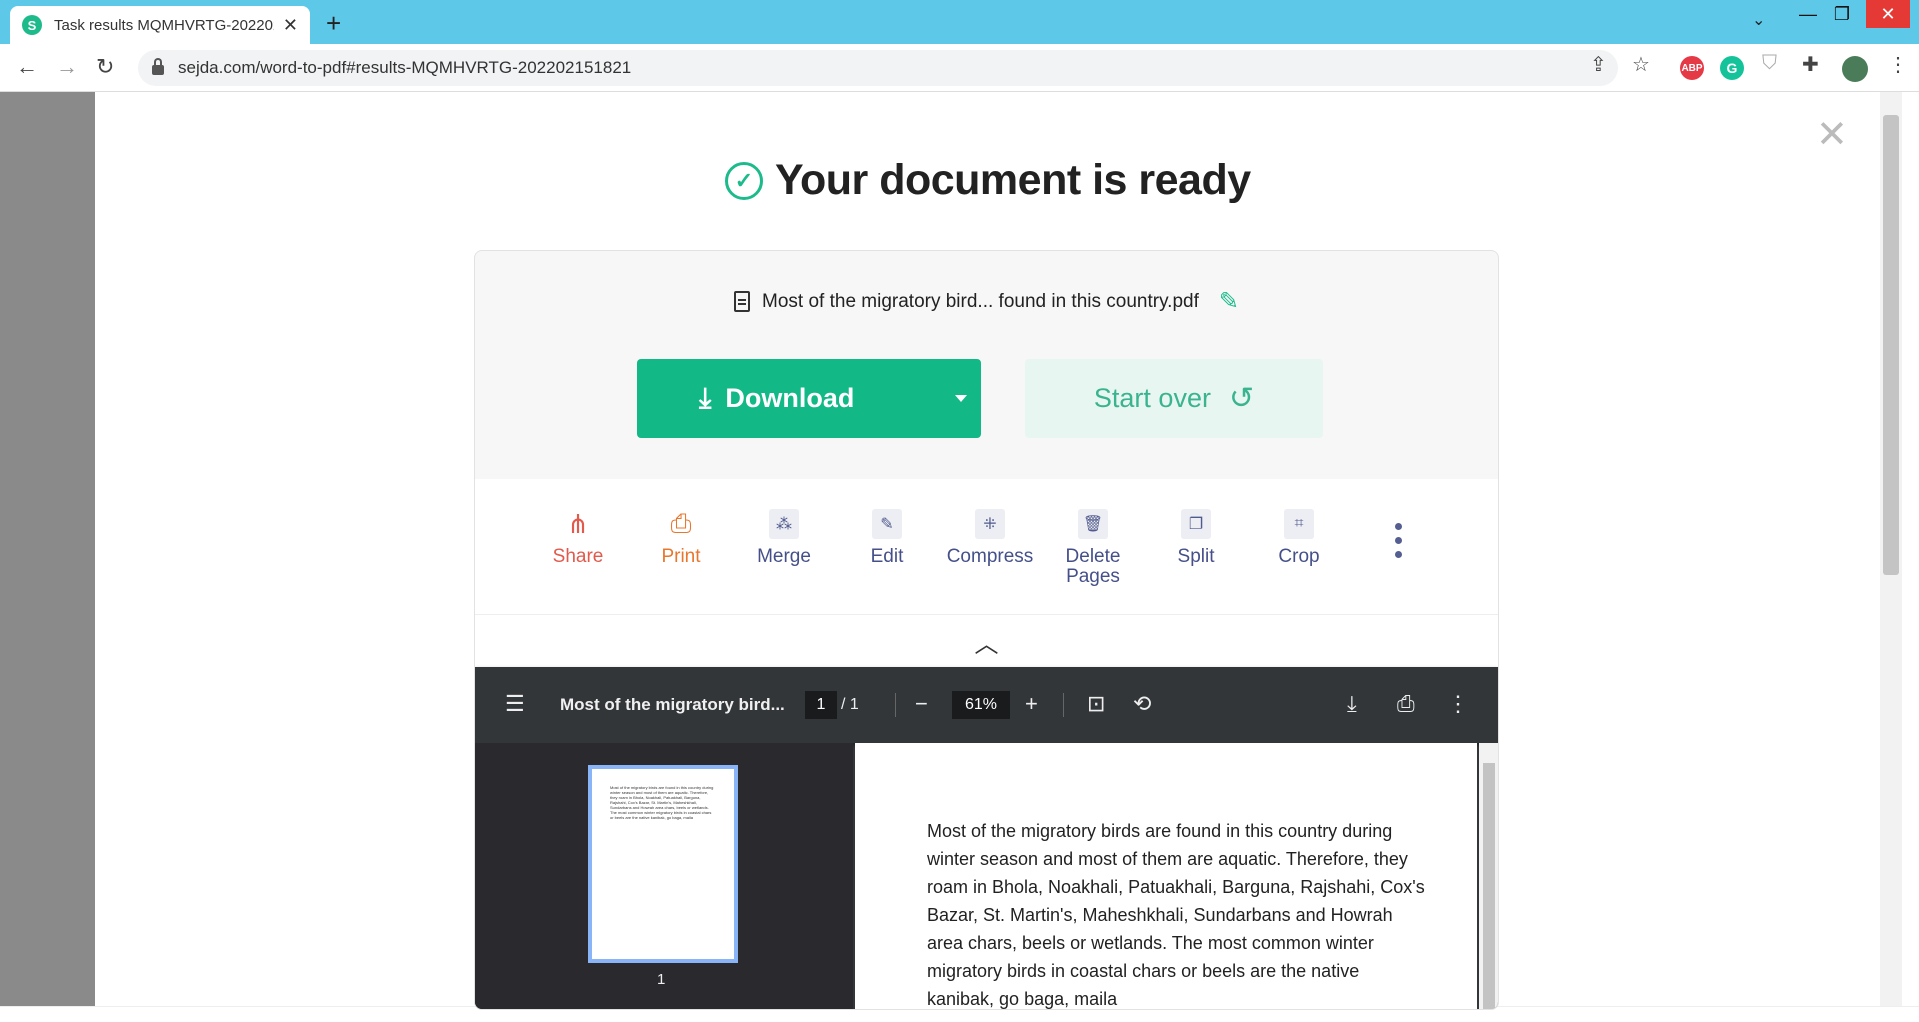  What do you see at coordinates (986, 641) in the screenshot?
I see `collapse-chevron-up-icon: ︿` at bounding box center [986, 641].